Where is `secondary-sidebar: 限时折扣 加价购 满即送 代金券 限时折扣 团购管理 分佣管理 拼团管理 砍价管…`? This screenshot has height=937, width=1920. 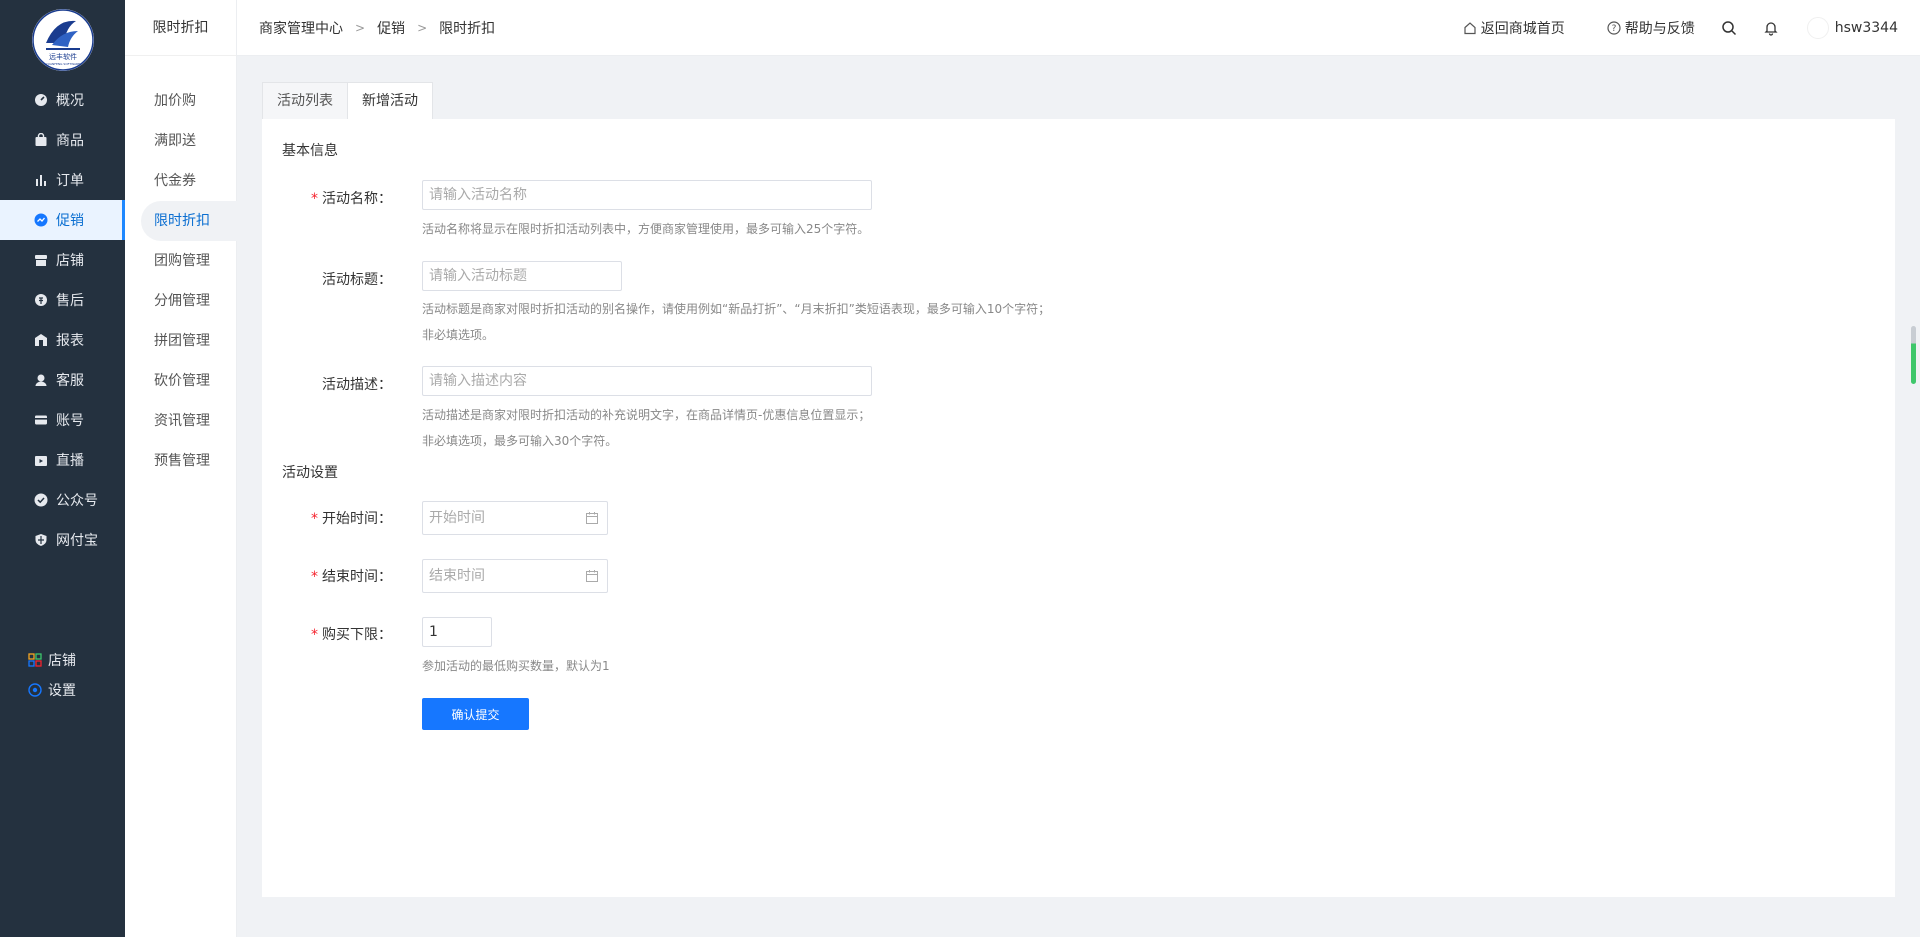
secondary-sidebar: 限时折扣 加价购 满即送 代金券 限时折扣 团购管理 分佣管理 拼团管理 砍价管… is located at coordinates (181, 468).